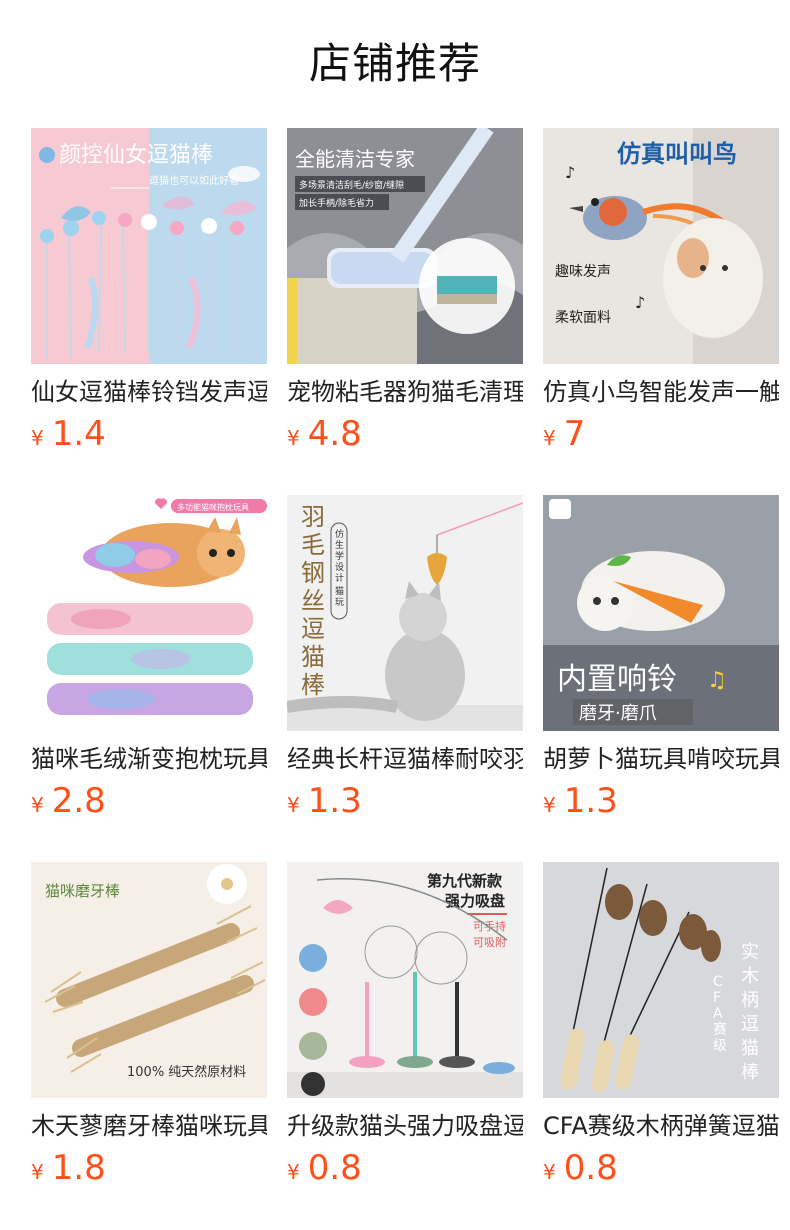 Image resolution: width=790 pixels, height=1230 pixels. I want to click on image-subtext: 多场景清洁刮毛/纱窗/缝隙, so click(351, 185).